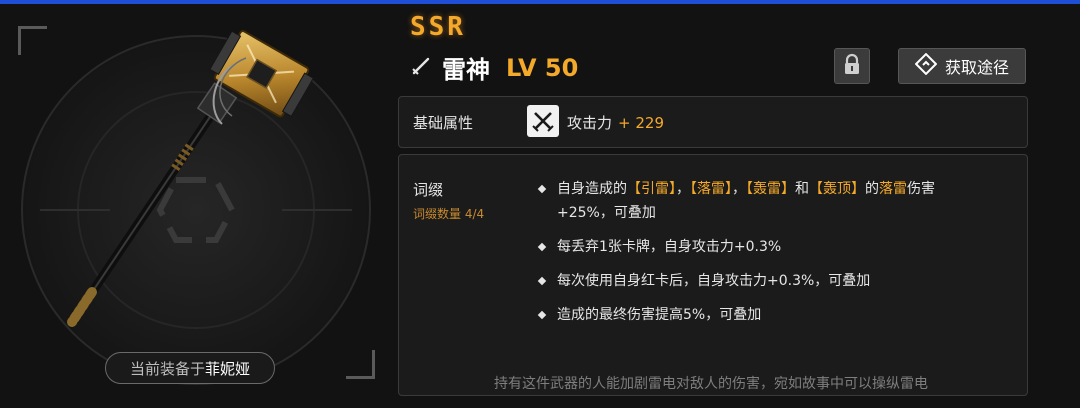 The image size is (1080, 408). What do you see at coordinates (428, 190) in the screenshot?
I see `affix-title: 词缀` at bounding box center [428, 190].